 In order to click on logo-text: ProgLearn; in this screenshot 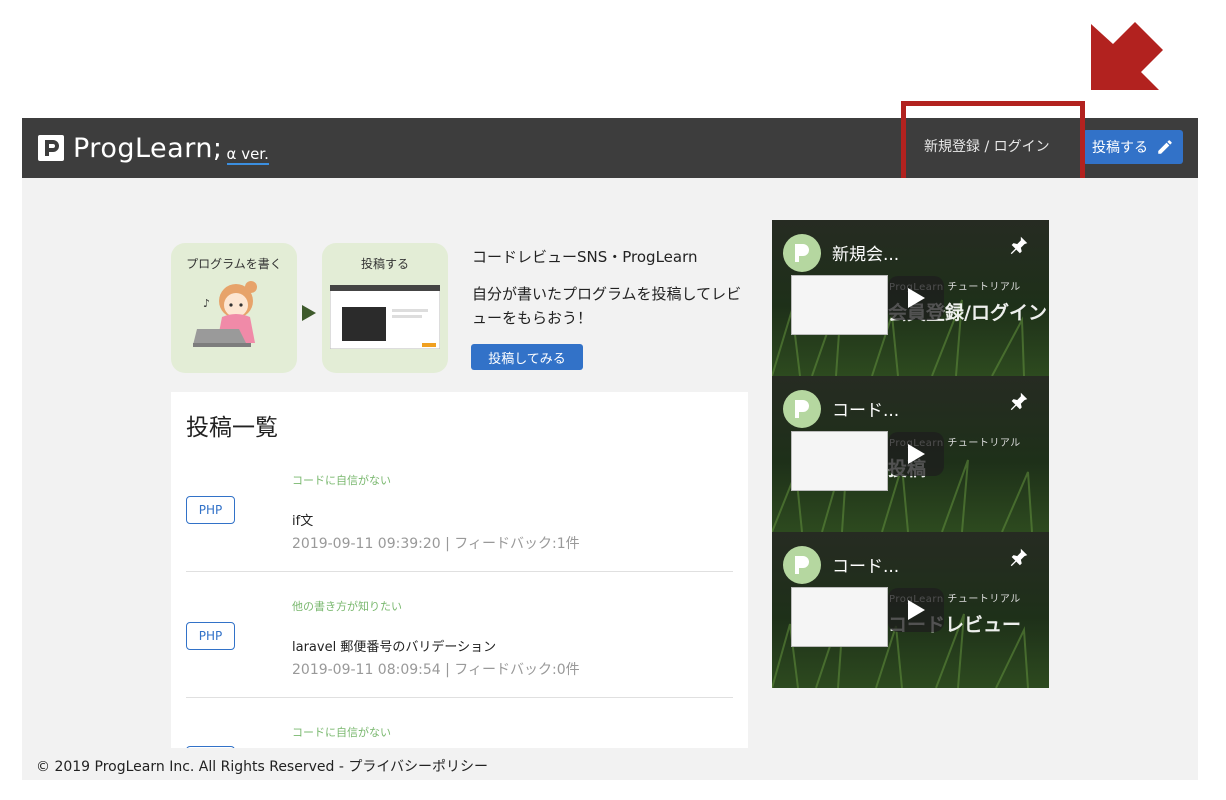, I will do `click(148, 148)`.